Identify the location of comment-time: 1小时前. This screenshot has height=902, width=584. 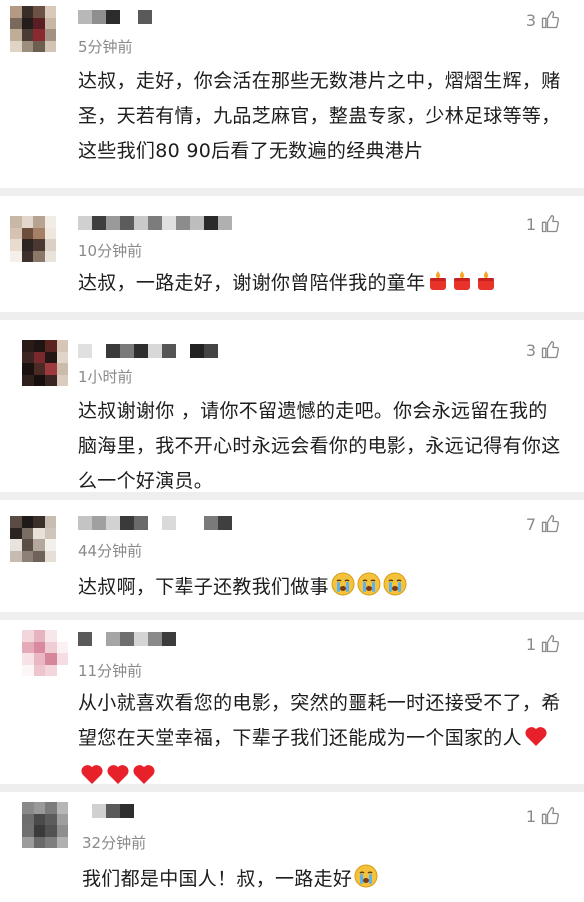
(105, 377).